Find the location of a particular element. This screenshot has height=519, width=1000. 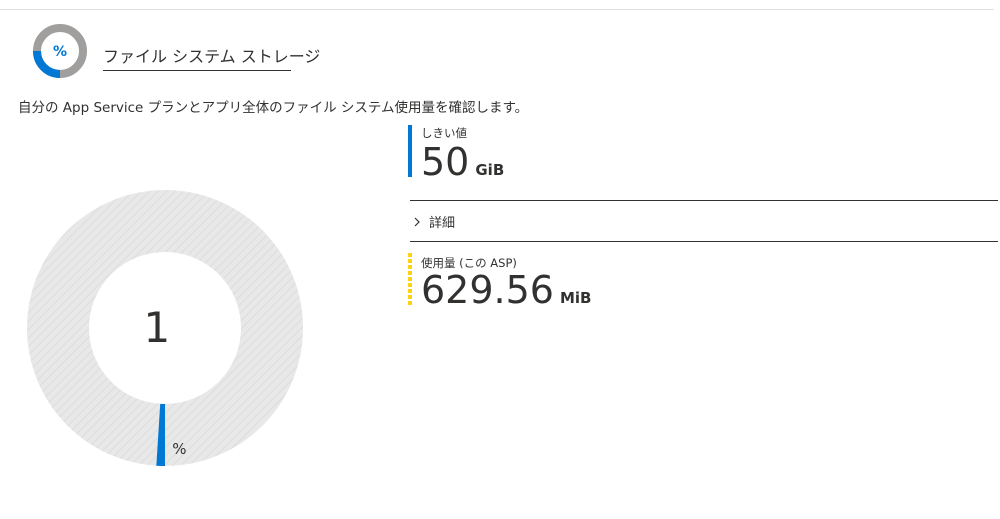

divider-above-details is located at coordinates (704, 200).